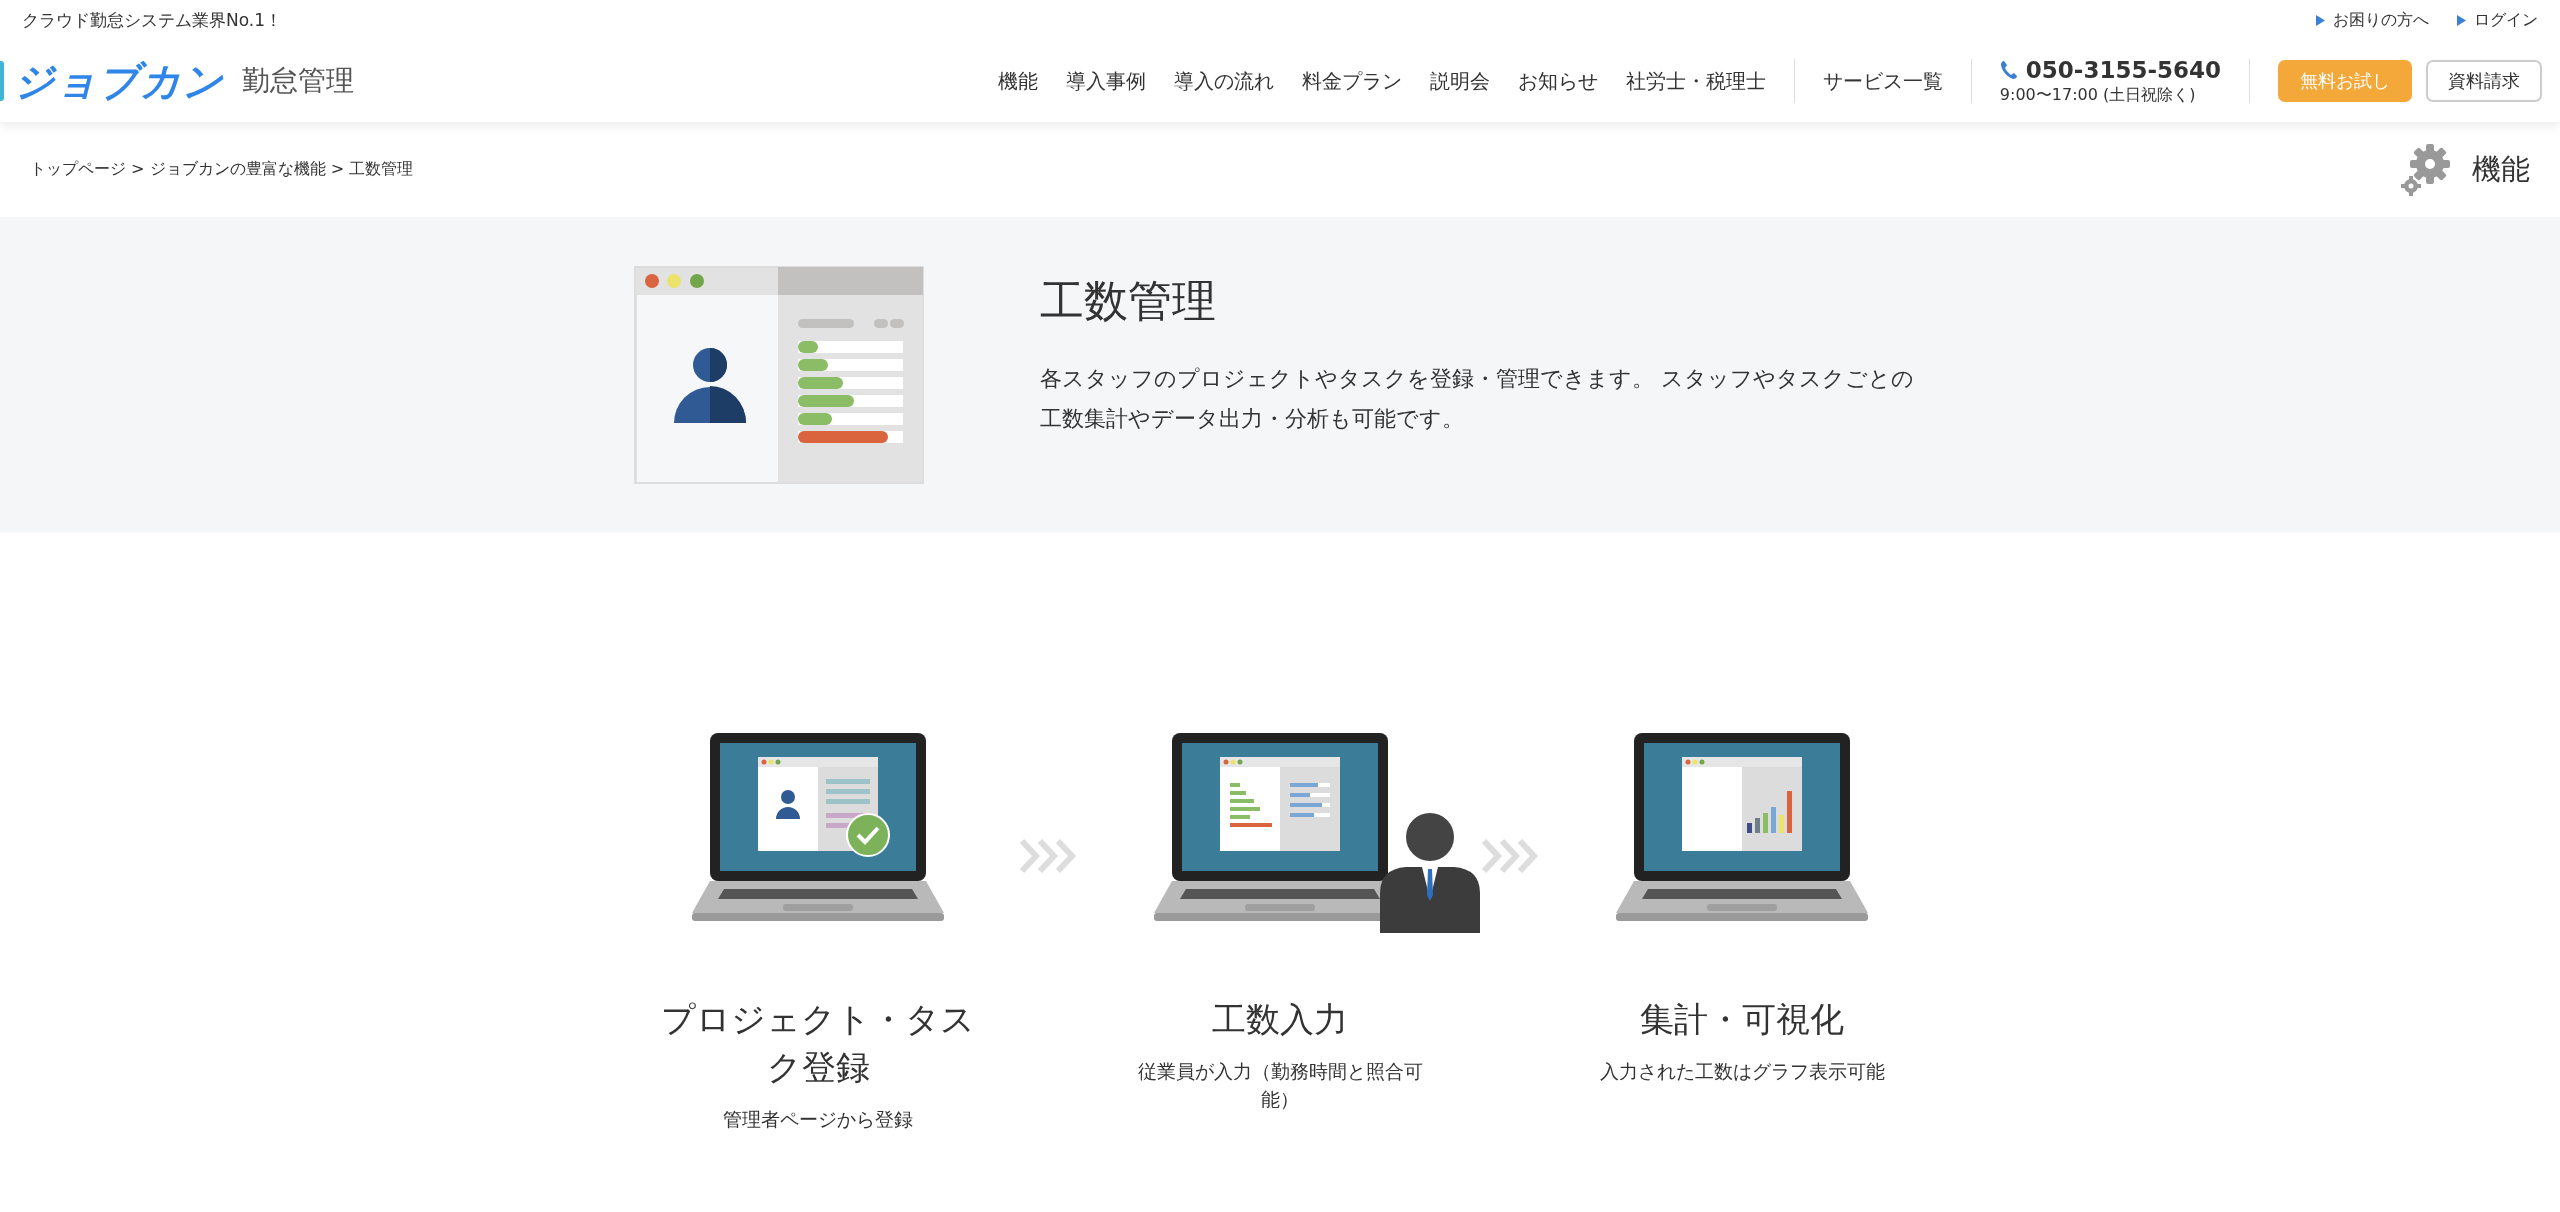 The width and height of the screenshot is (2560, 1212). Describe the element at coordinates (2484, 81) in the screenshot. I see `brochure-button: 資料請求` at that location.